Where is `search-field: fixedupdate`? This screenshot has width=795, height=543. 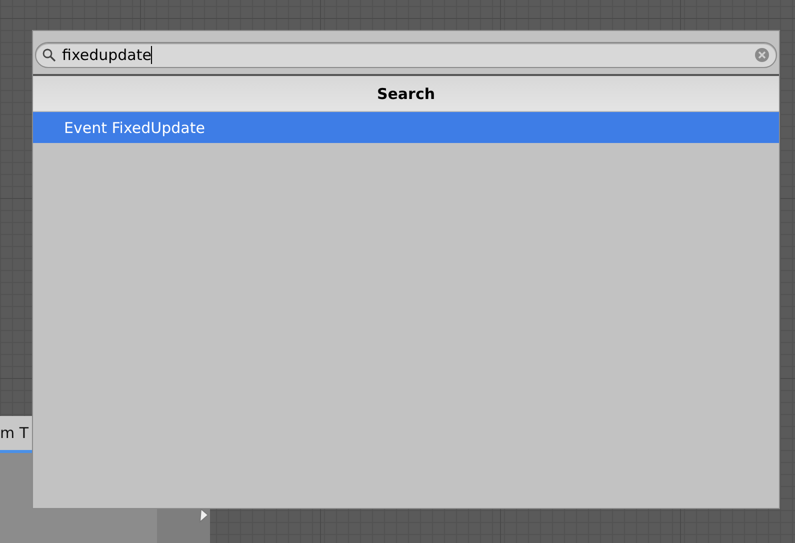
search-field: fixedupdate is located at coordinates (406, 55).